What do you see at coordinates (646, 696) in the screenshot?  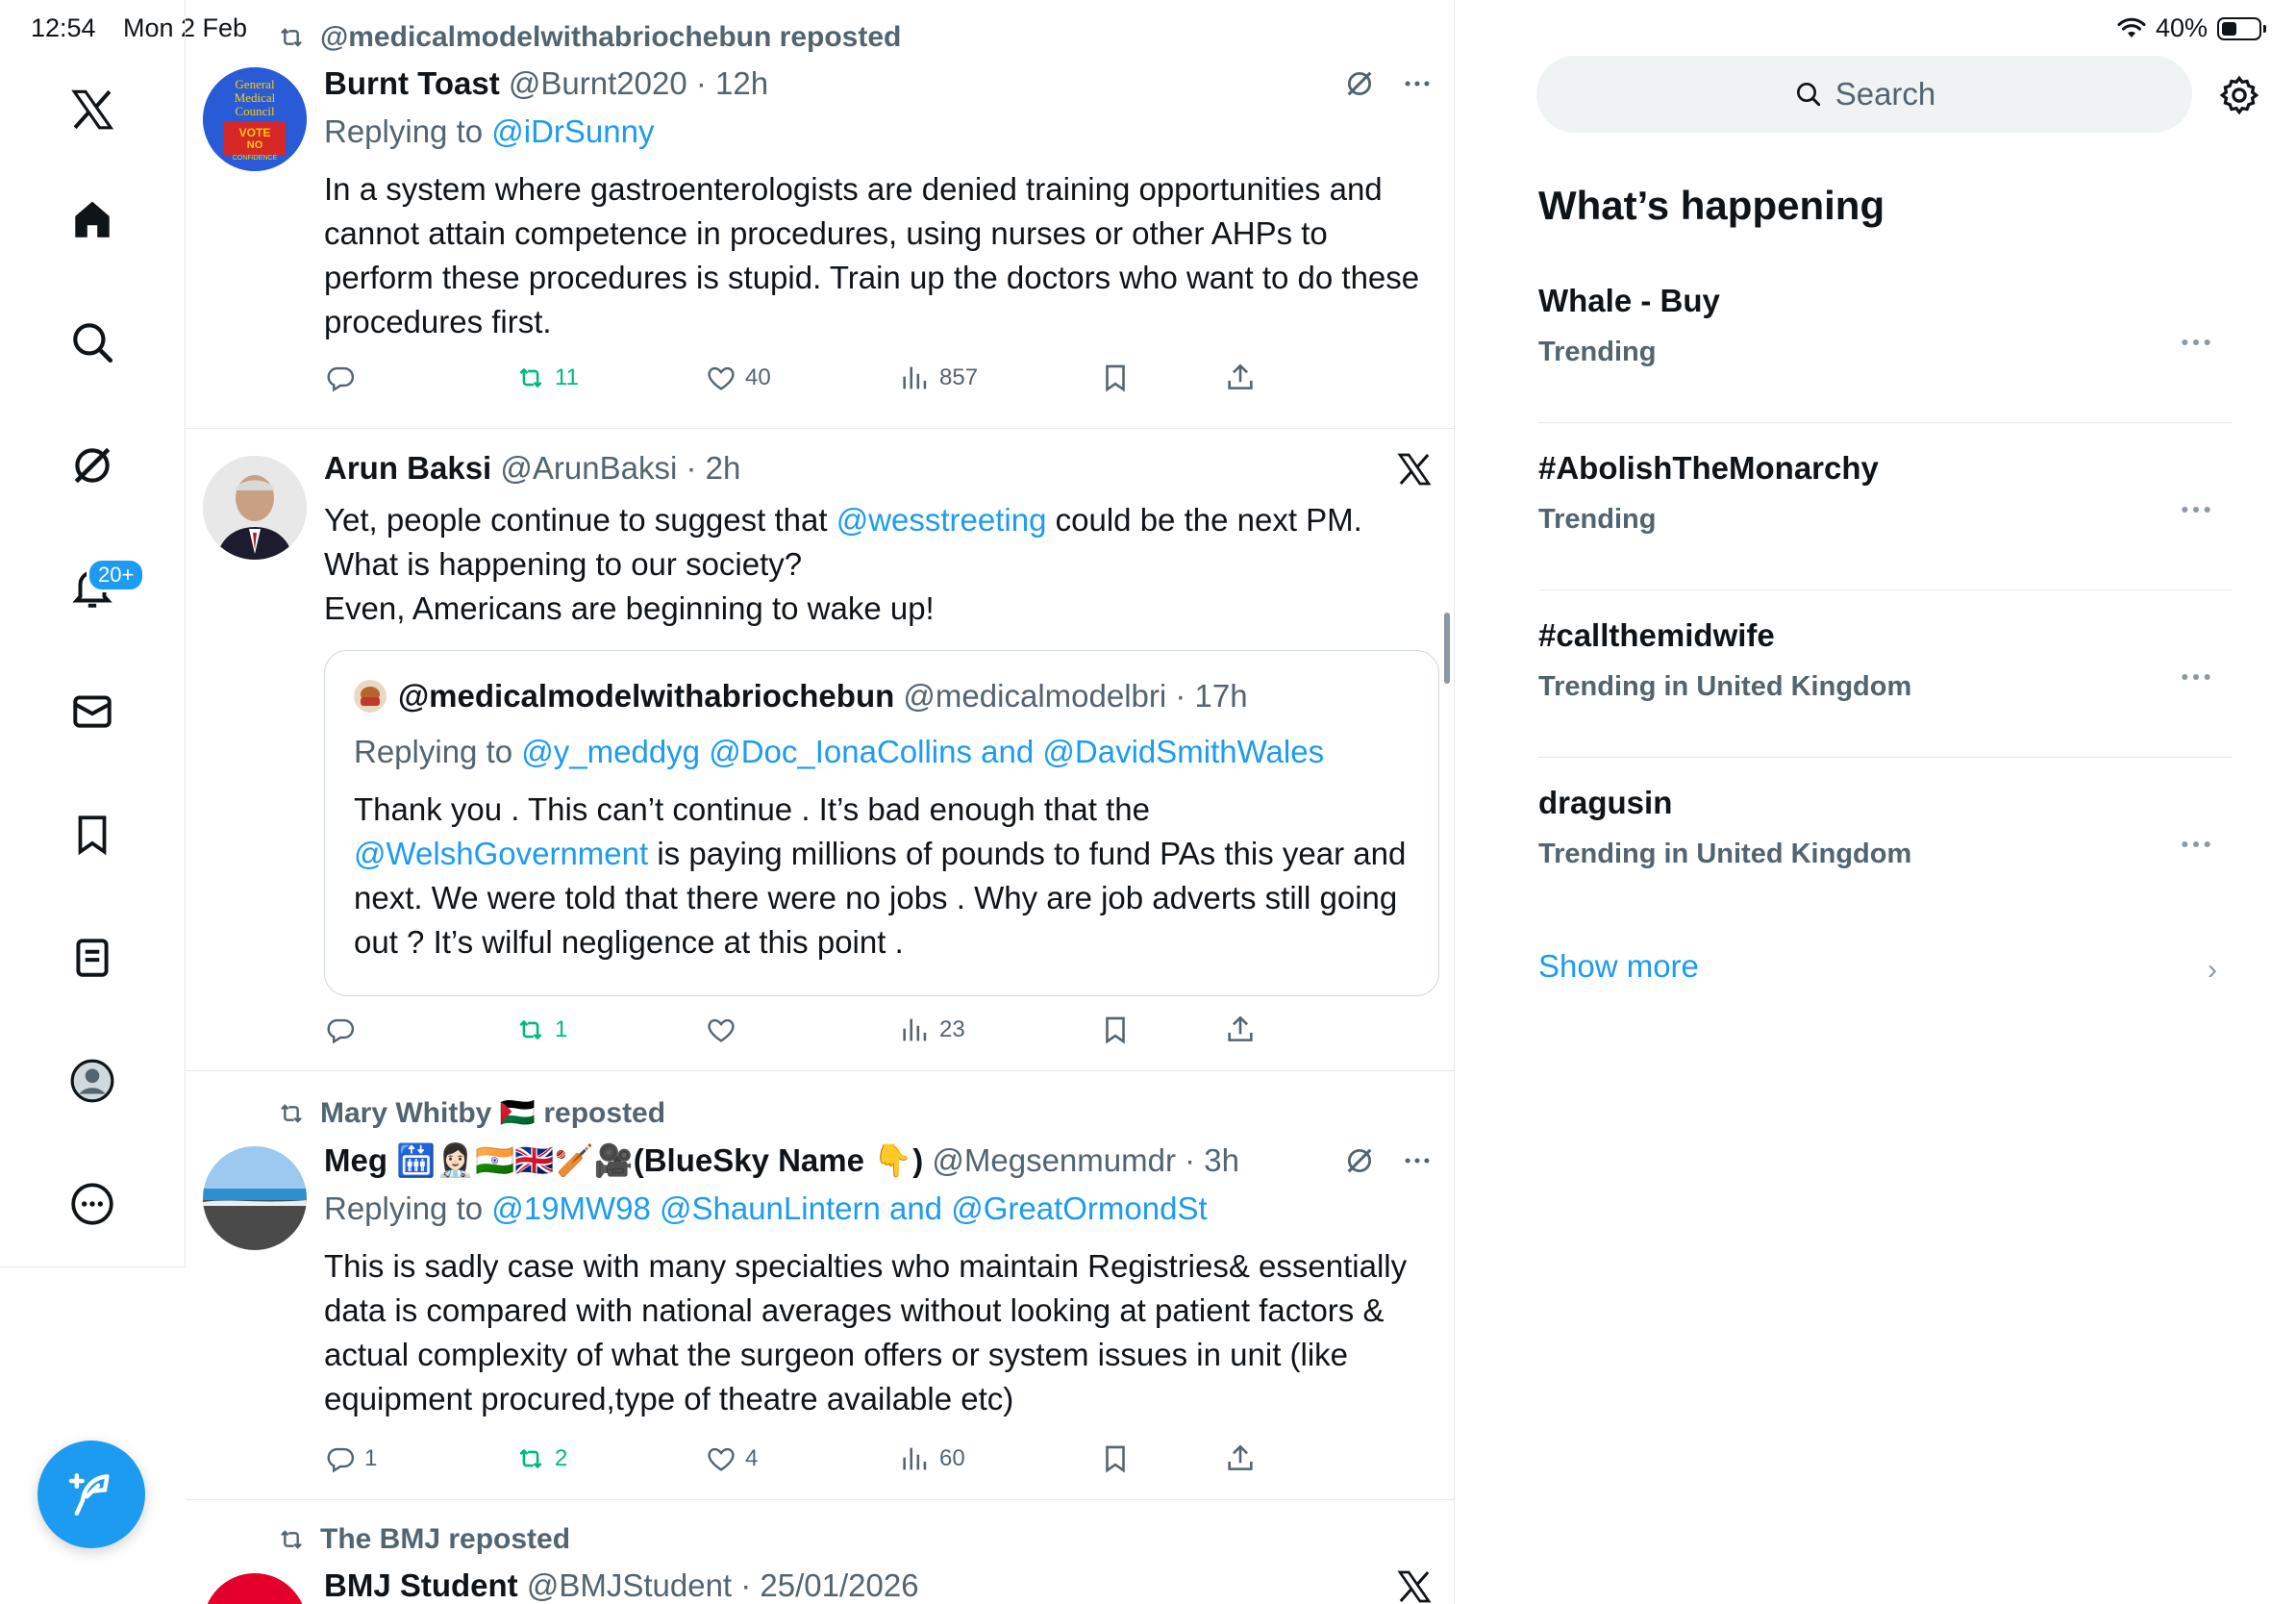 I see `quote-display-name: @medicalmodelwithabriochebun` at bounding box center [646, 696].